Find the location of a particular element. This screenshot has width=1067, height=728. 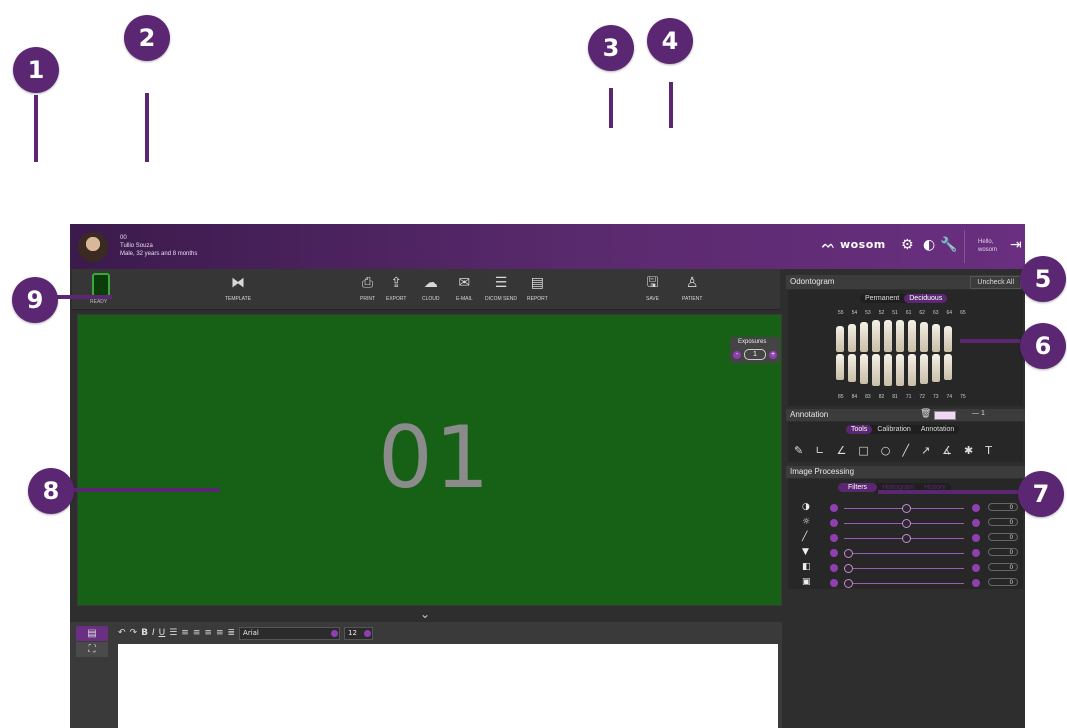

redo-icon: ↷ is located at coordinates (134, 633).